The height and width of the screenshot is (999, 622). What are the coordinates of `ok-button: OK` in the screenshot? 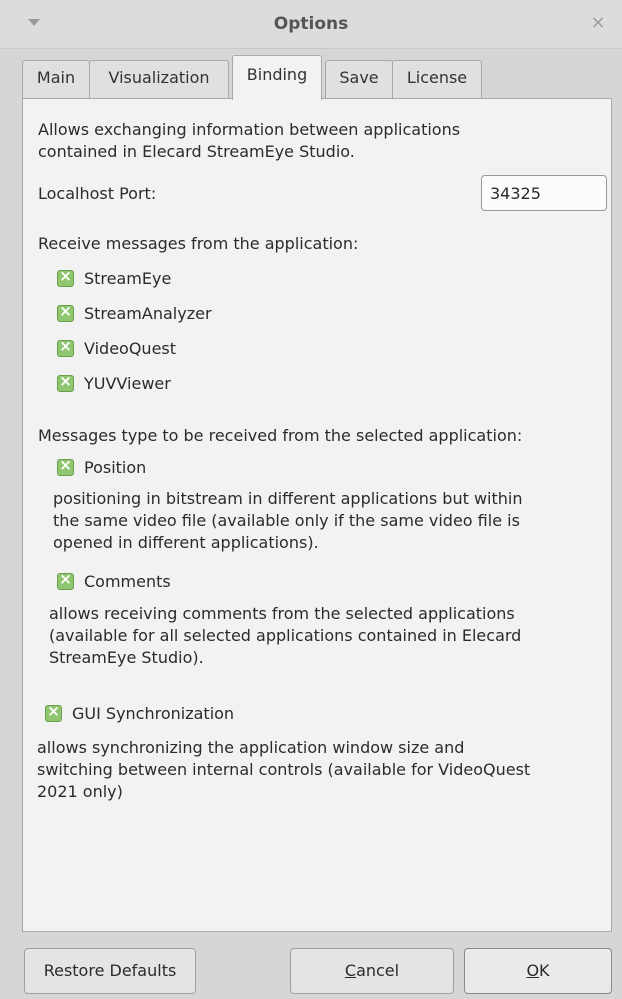 It's located at (538, 971).